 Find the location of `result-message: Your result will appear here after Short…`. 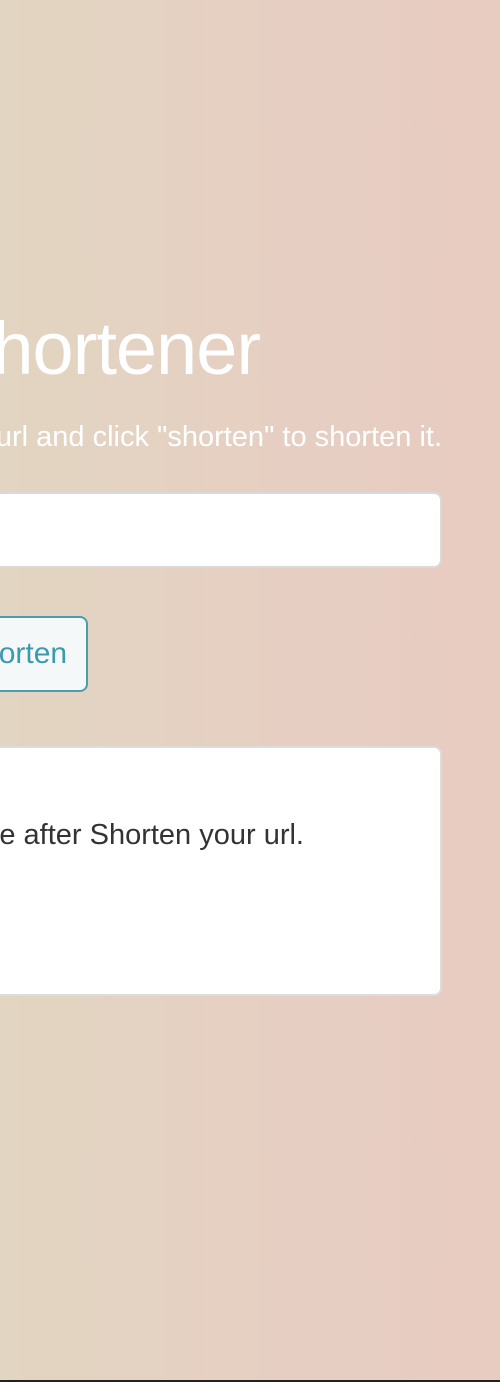

result-message: Your result will appear here after Short… is located at coordinates (152, 835).